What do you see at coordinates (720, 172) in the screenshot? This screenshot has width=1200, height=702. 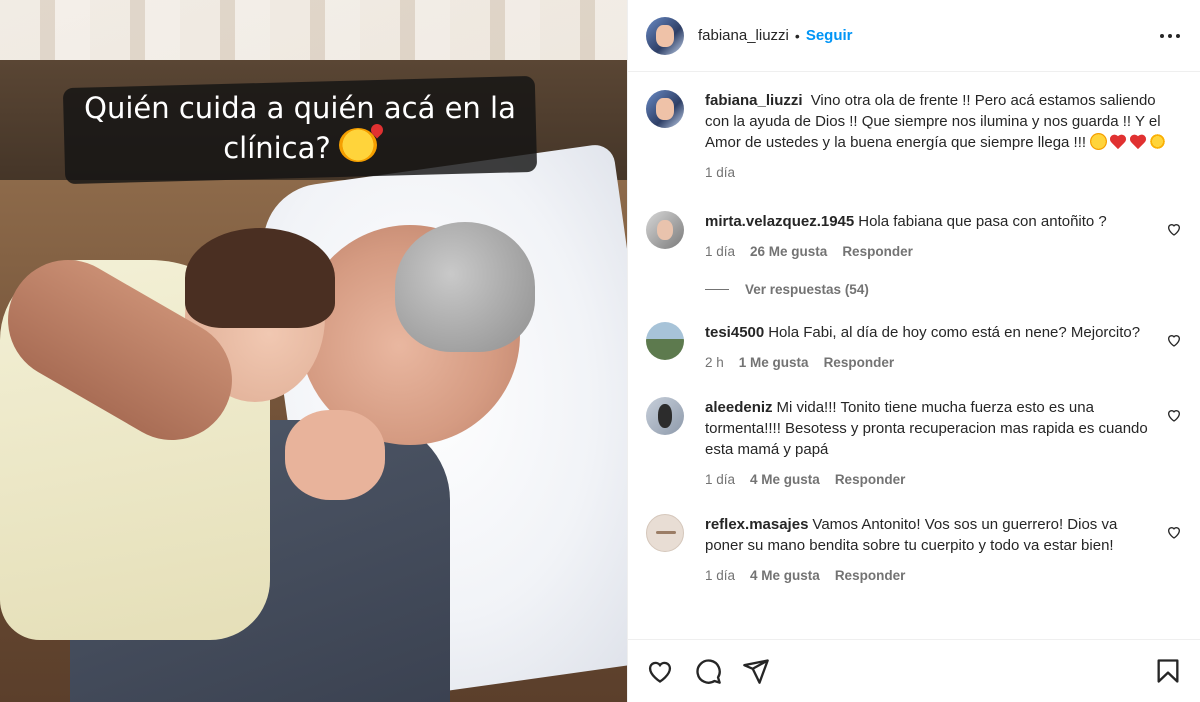 I see `caption-time: 1 día` at bounding box center [720, 172].